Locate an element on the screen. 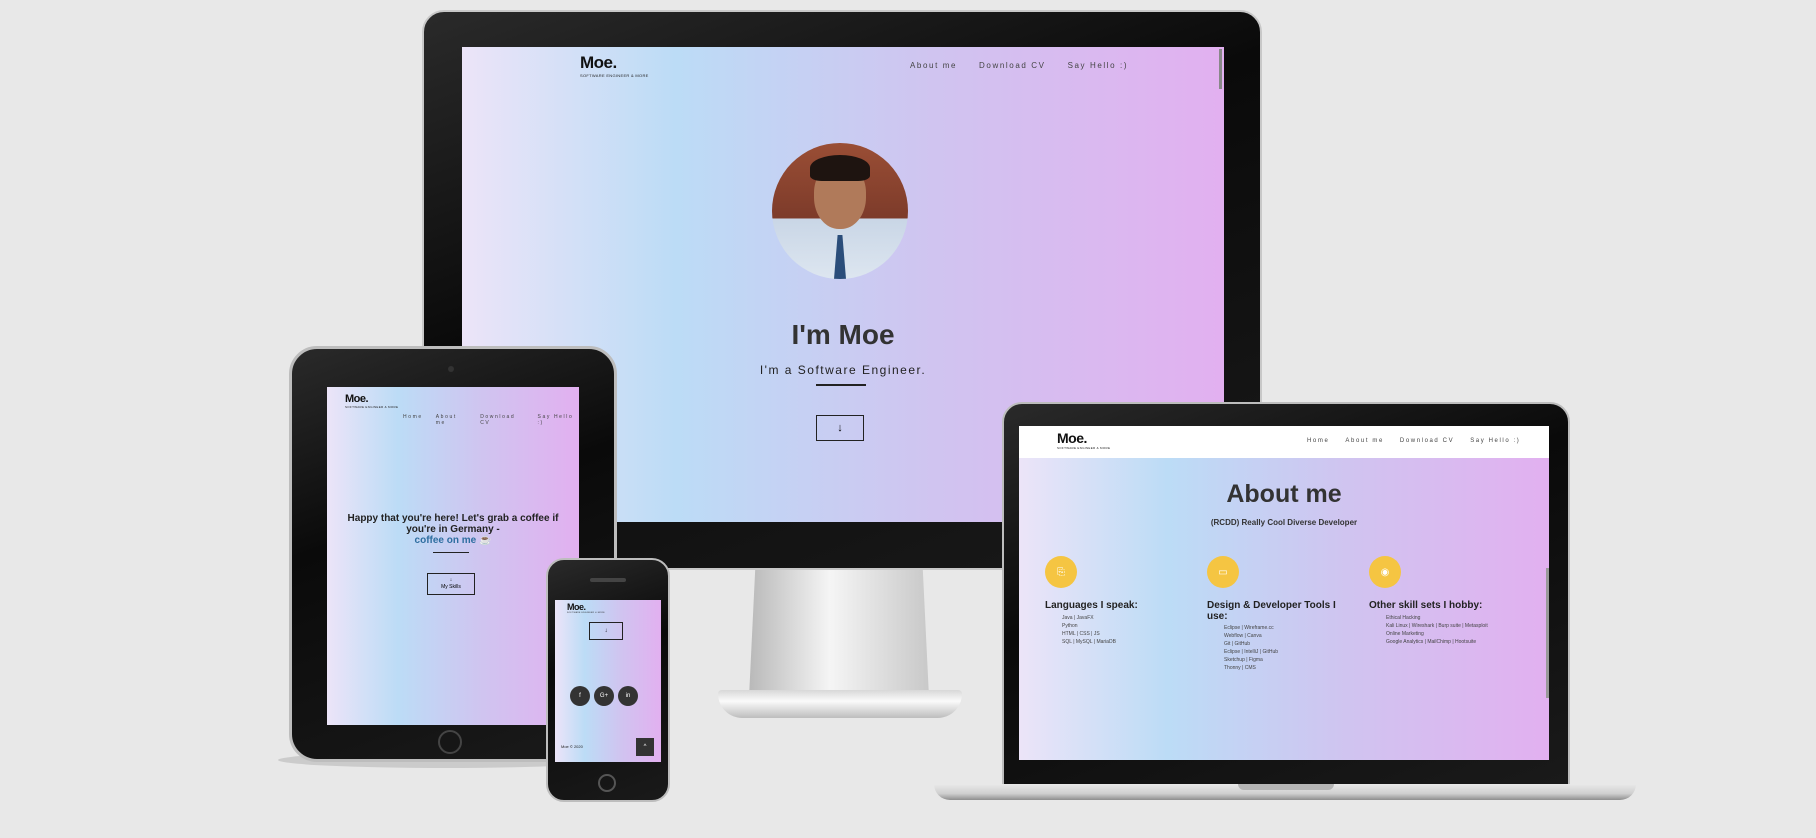  facebook-icon: f is located at coordinates (580, 696).